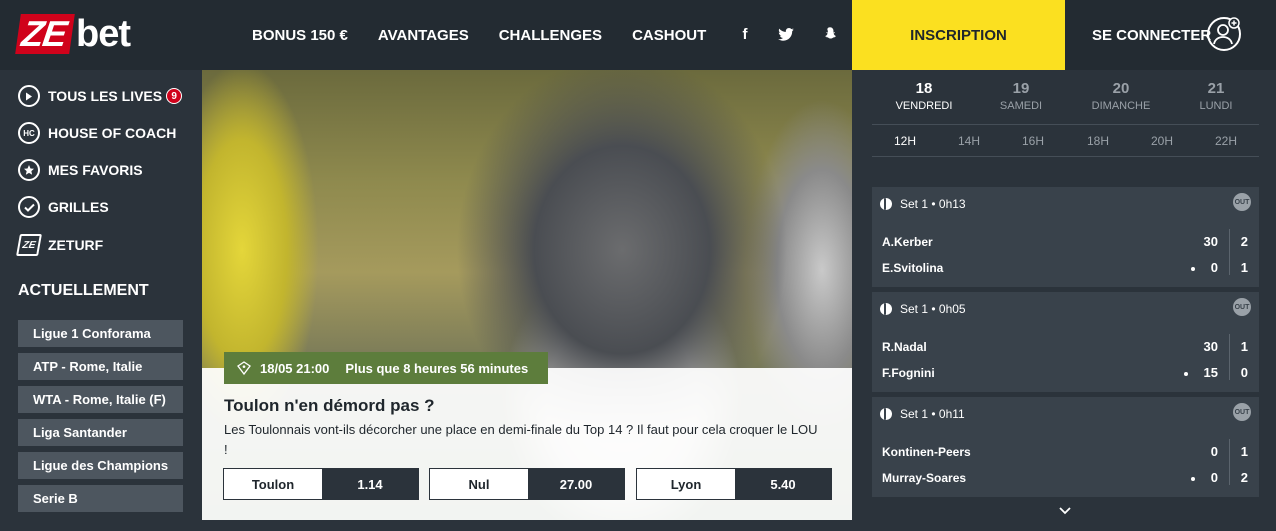  I want to click on hour-tab-22h: 22H, so click(1226, 141).